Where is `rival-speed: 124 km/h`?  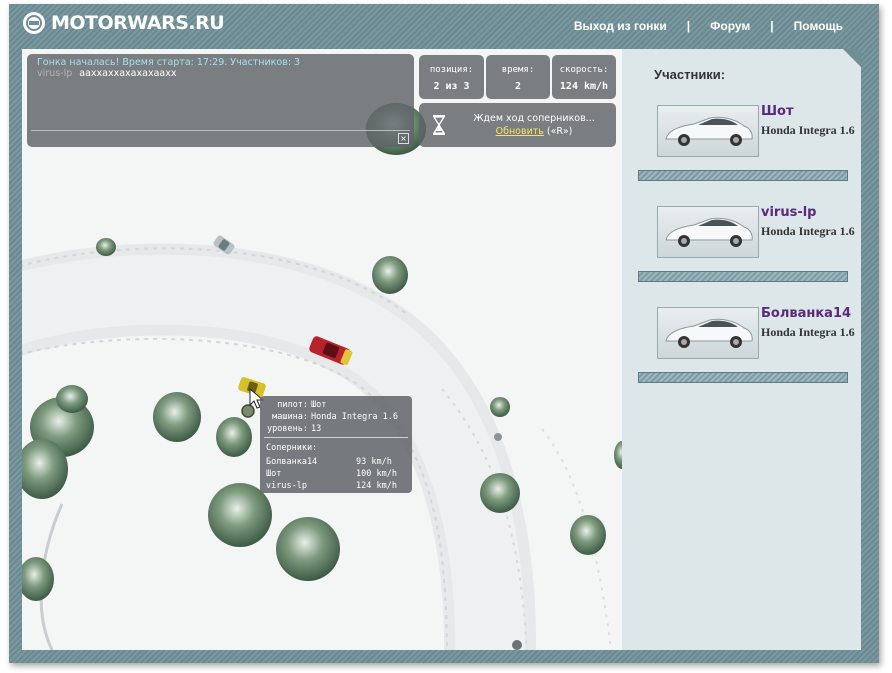
rival-speed: 124 km/h is located at coordinates (376, 486).